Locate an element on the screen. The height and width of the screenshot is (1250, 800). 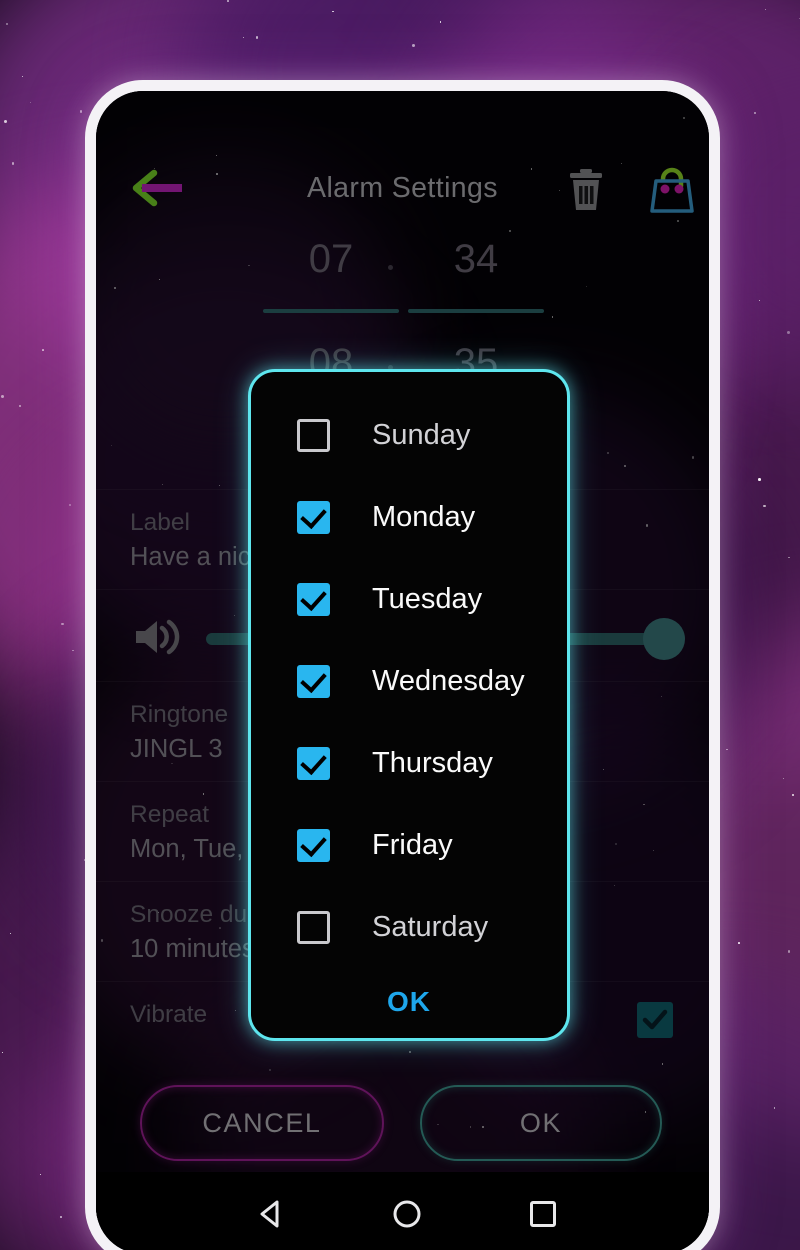
nav-back-icon is located at coordinates (271, 1214).